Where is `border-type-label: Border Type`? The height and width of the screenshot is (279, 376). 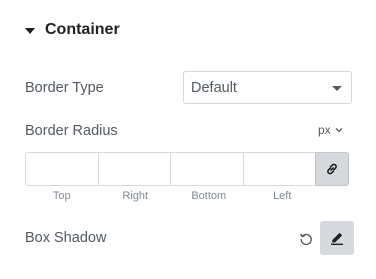
border-type-label: Border Type is located at coordinates (64, 88).